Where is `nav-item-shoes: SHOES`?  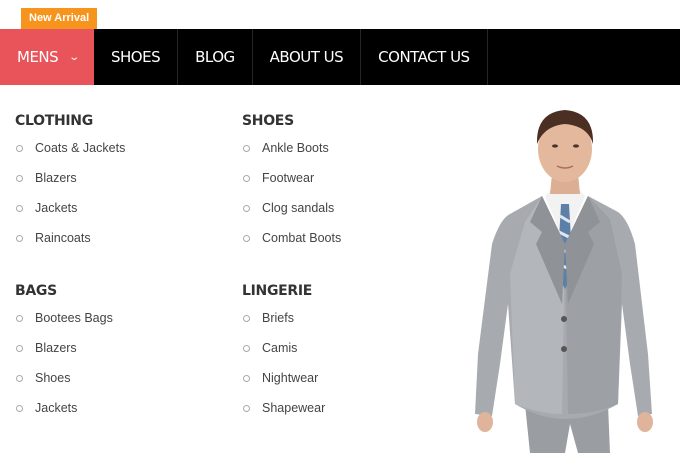
nav-item-shoes: SHOES is located at coordinates (136, 57).